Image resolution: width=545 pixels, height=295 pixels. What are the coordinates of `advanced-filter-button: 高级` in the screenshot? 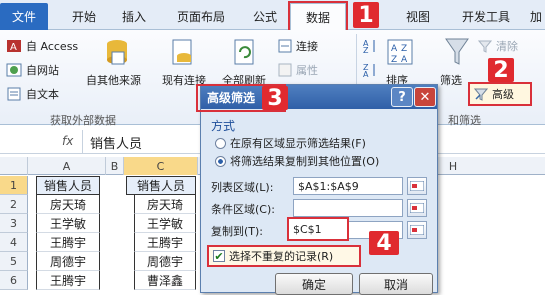 It's located at (500, 94).